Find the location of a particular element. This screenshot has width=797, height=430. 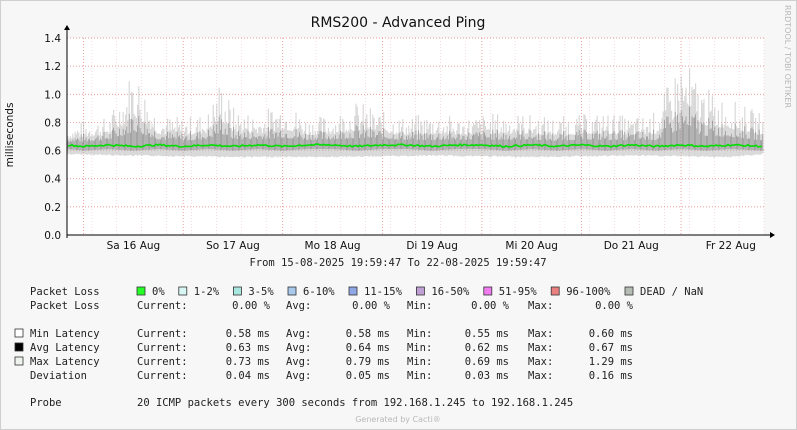

y-tick-label: 0.2 is located at coordinates (52, 208).